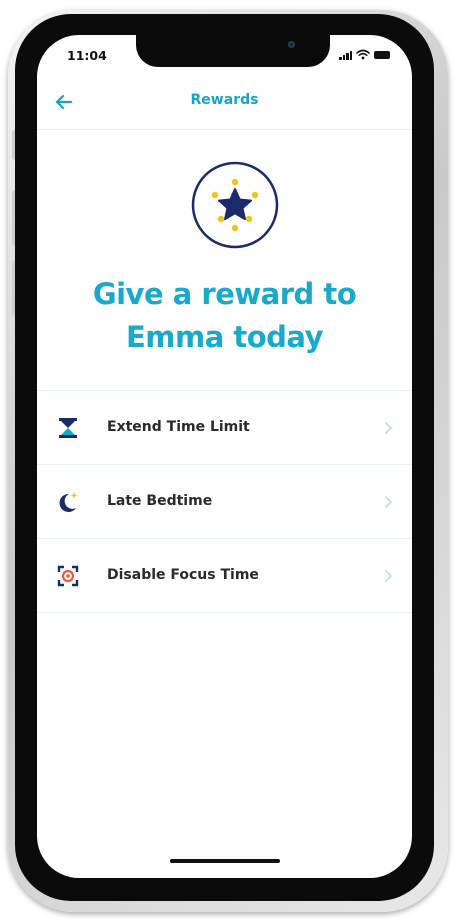  Describe the element at coordinates (87, 55) in the screenshot. I see `status-time: 11:04` at that location.